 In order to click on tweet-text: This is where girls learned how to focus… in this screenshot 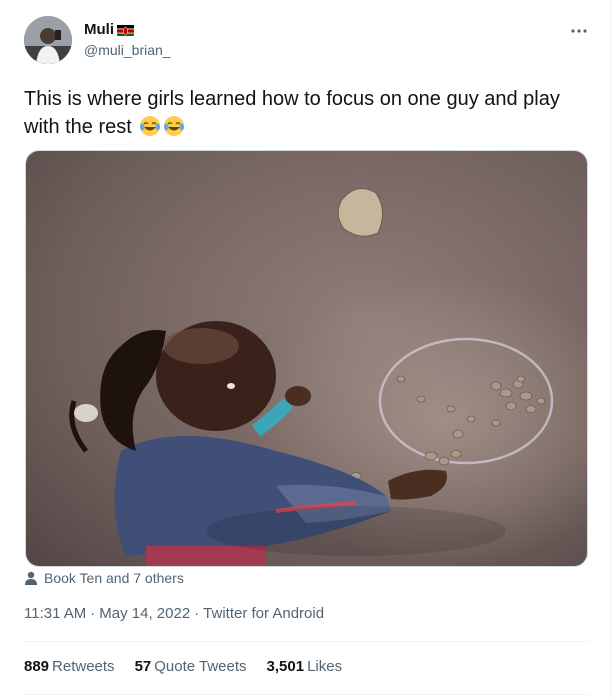, I will do `click(309, 113)`.